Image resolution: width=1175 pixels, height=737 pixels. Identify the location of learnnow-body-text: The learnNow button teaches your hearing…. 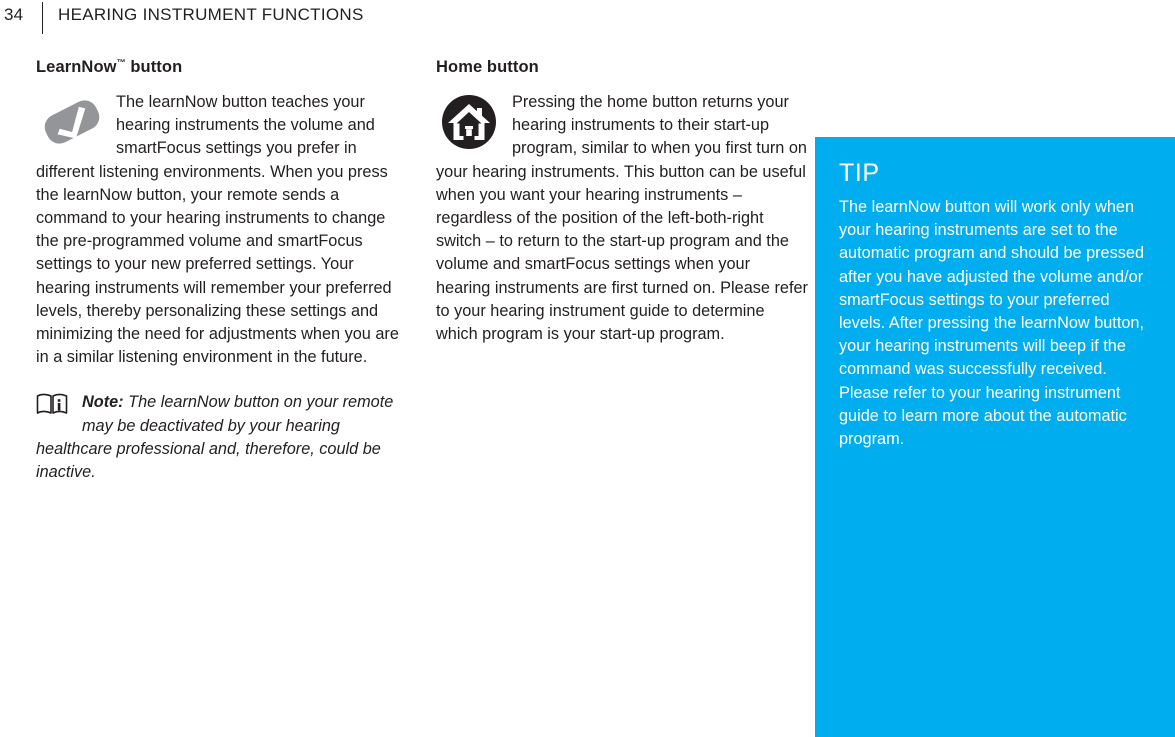
(222, 230).